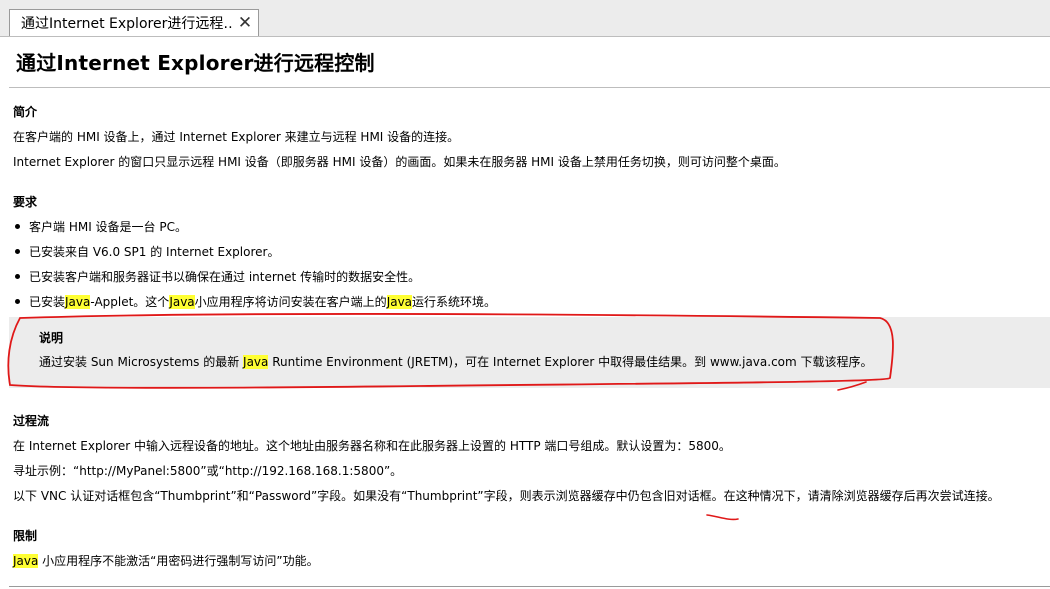  What do you see at coordinates (722, 517) in the screenshot?
I see `annotation-underline` at bounding box center [722, 517].